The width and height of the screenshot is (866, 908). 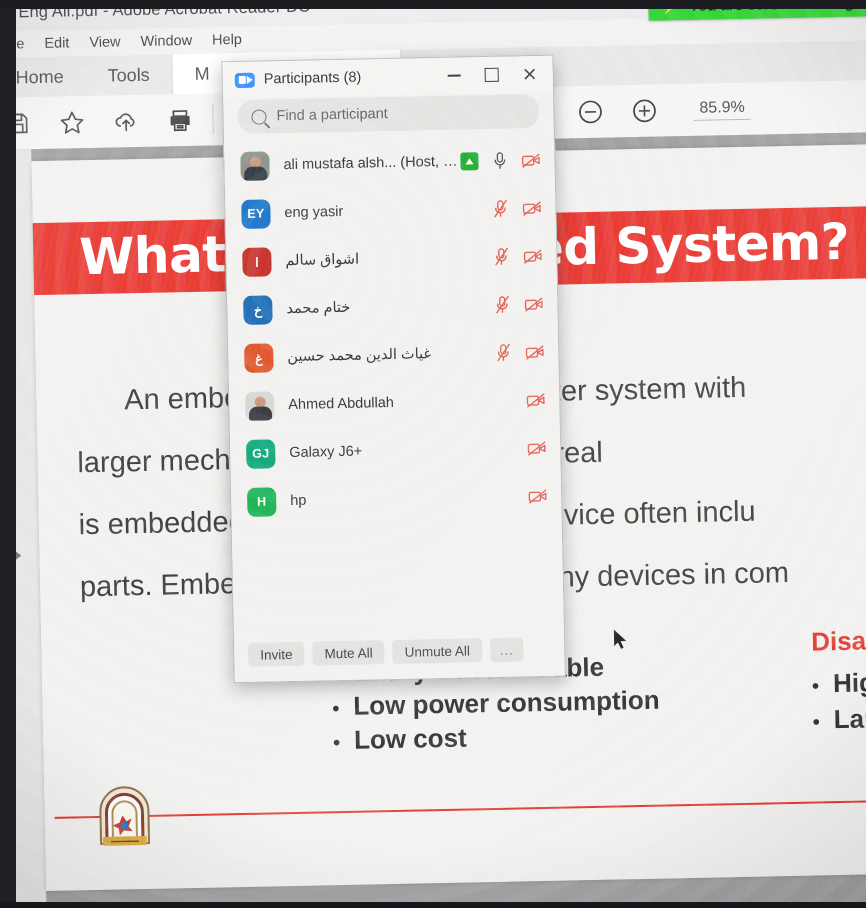 I want to click on monitor-bezel-top, so click(x=433, y=4).